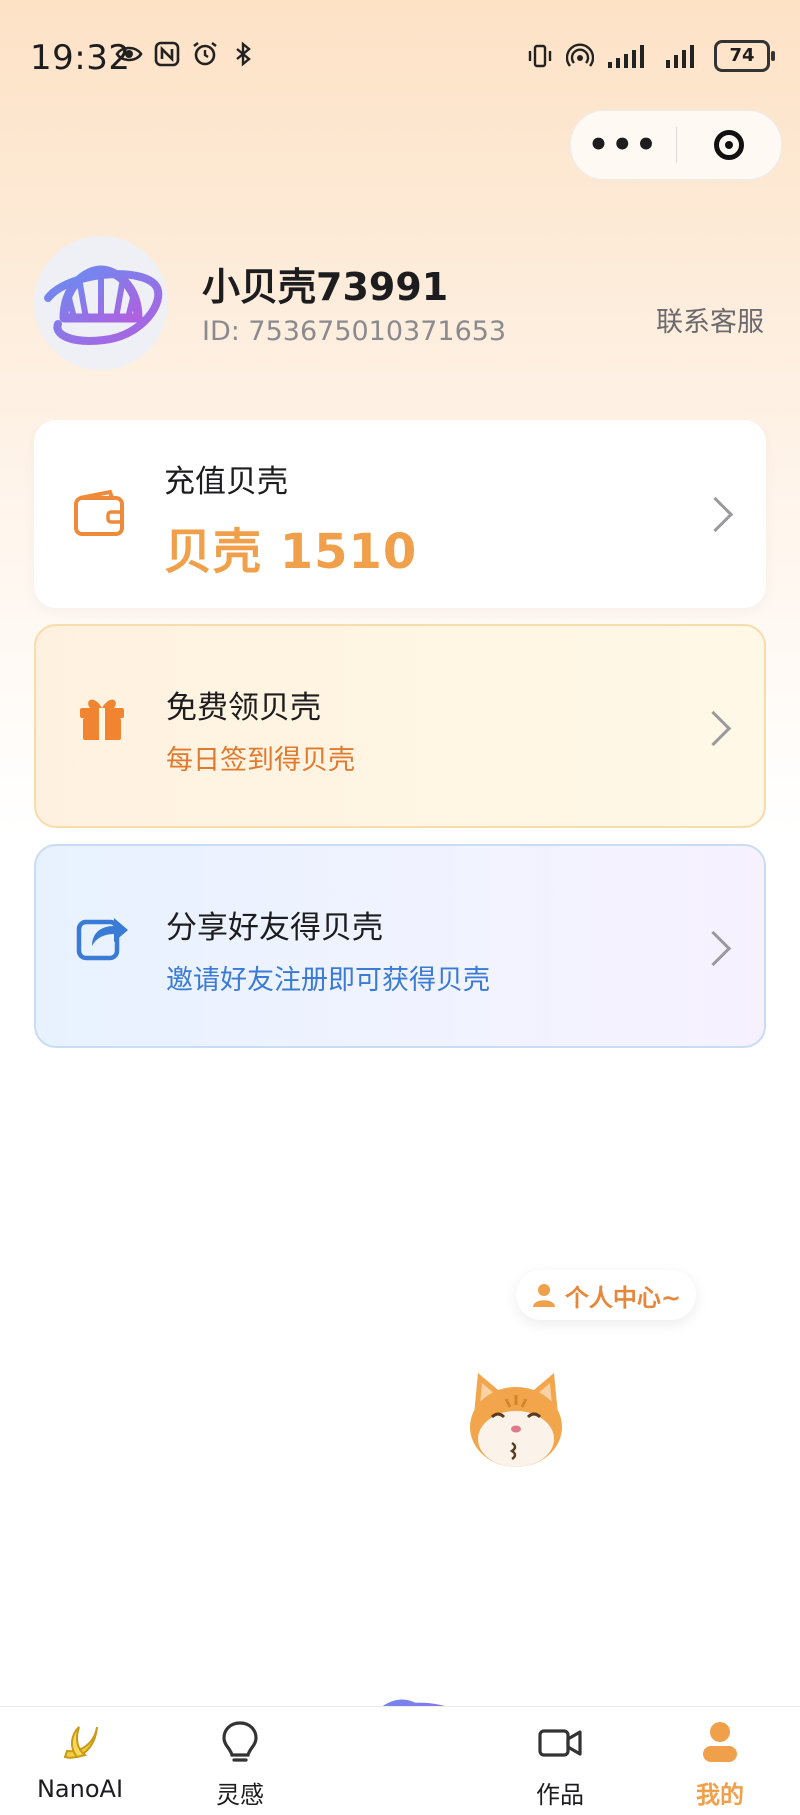 This screenshot has width=800, height=1815. Describe the element at coordinates (560, 1795) in the screenshot. I see `tab-label-works: 作品` at that location.